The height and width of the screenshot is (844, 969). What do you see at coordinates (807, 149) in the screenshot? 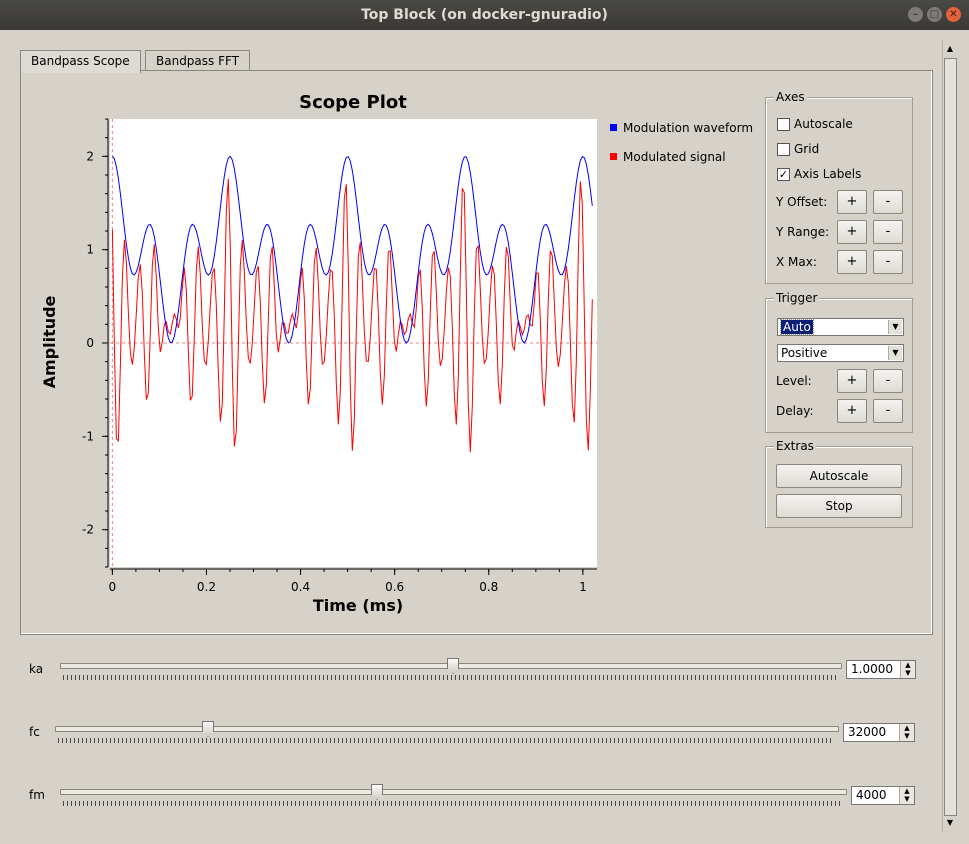
I see `grid-label: Grid` at bounding box center [807, 149].